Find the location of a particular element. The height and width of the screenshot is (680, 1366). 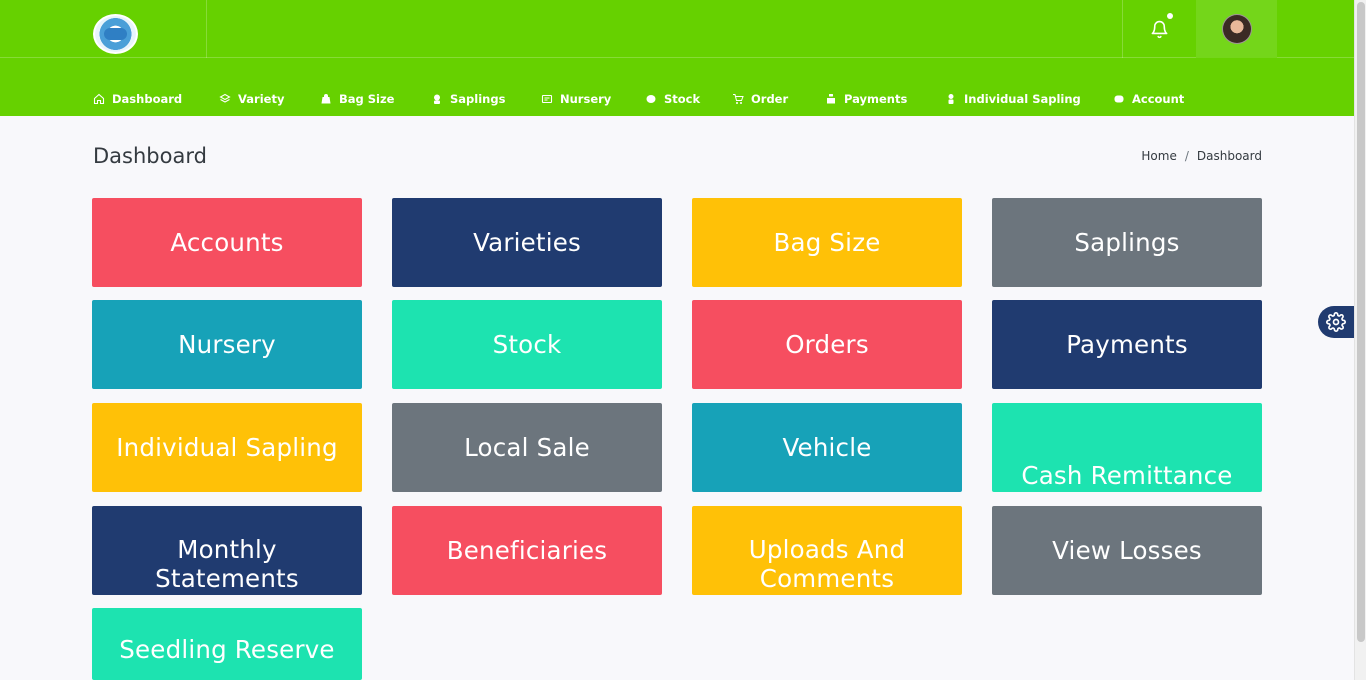

nav-item-dashboard: Dashboard is located at coordinates (137, 99).